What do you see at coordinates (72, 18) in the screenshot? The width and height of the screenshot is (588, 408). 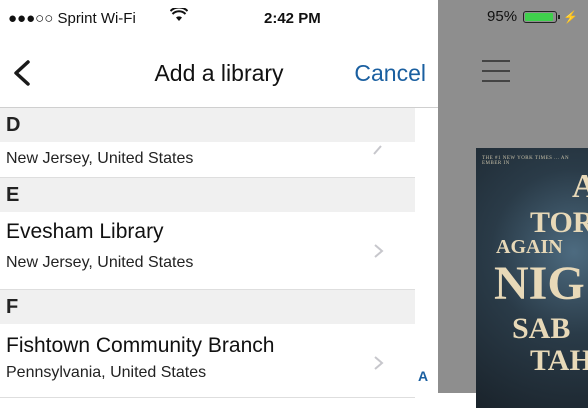 I see `carrier-label: ●●●○○ Sprint Wi-Fi` at bounding box center [72, 18].